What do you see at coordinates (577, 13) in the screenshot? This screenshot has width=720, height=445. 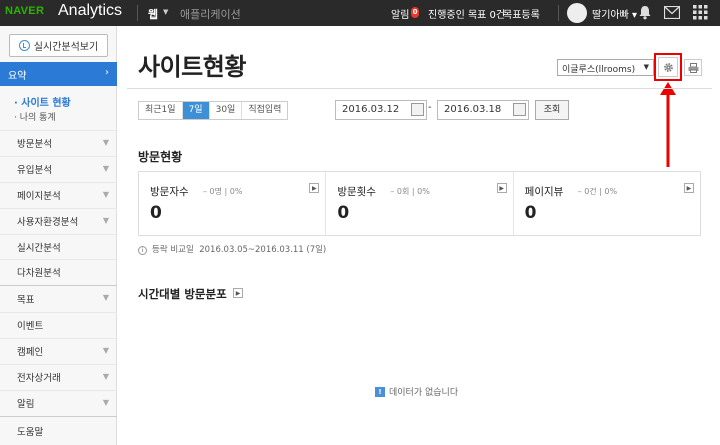 I see `avatar` at bounding box center [577, 13].